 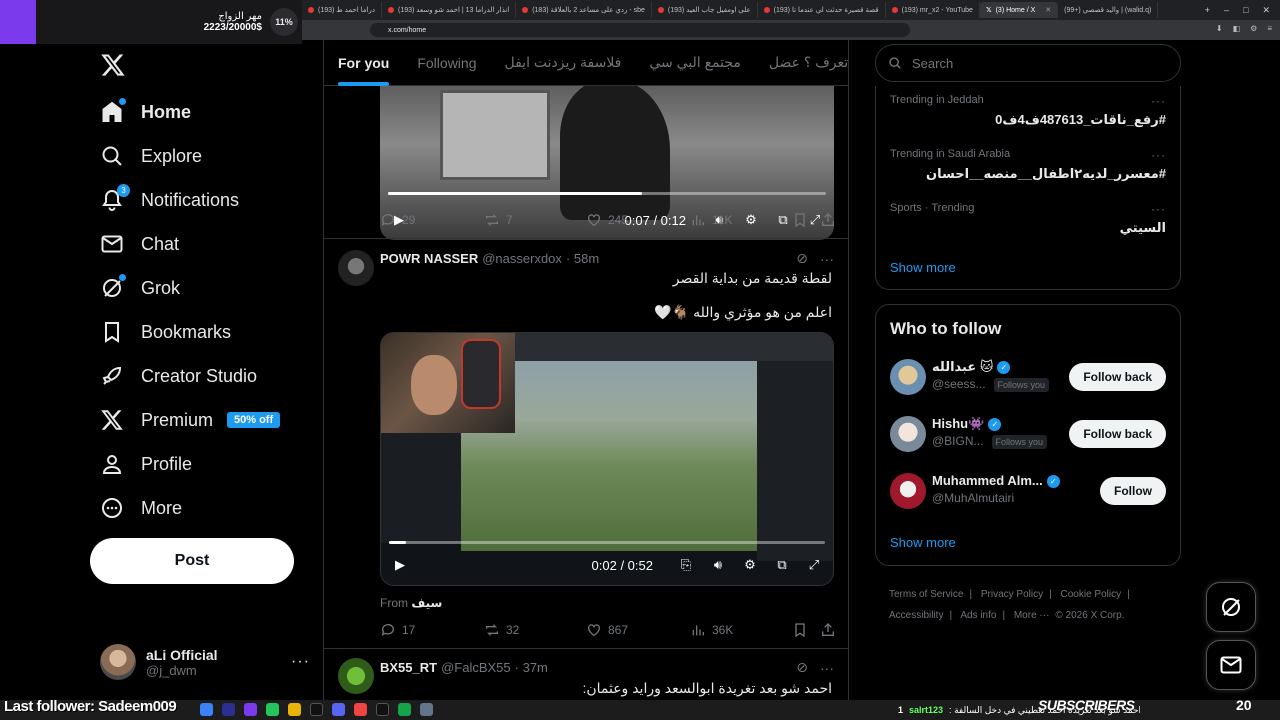 What do you see at coordinates (607, 459) in the screenshot?
I see `video-player: ▶ 0:02 / 0:52 ⎘ 🔊︎ ⚙ ⧉ ⤢` at bounding box center [607, 459].